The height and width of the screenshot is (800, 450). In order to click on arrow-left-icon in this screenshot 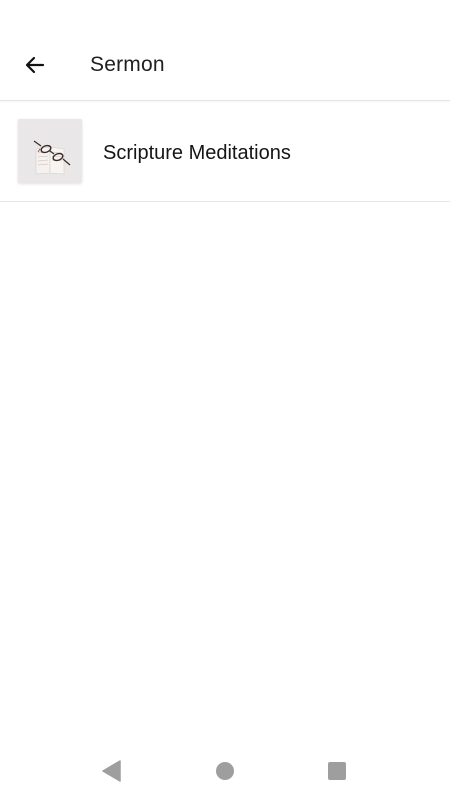, I will do `click(35, 65)`.